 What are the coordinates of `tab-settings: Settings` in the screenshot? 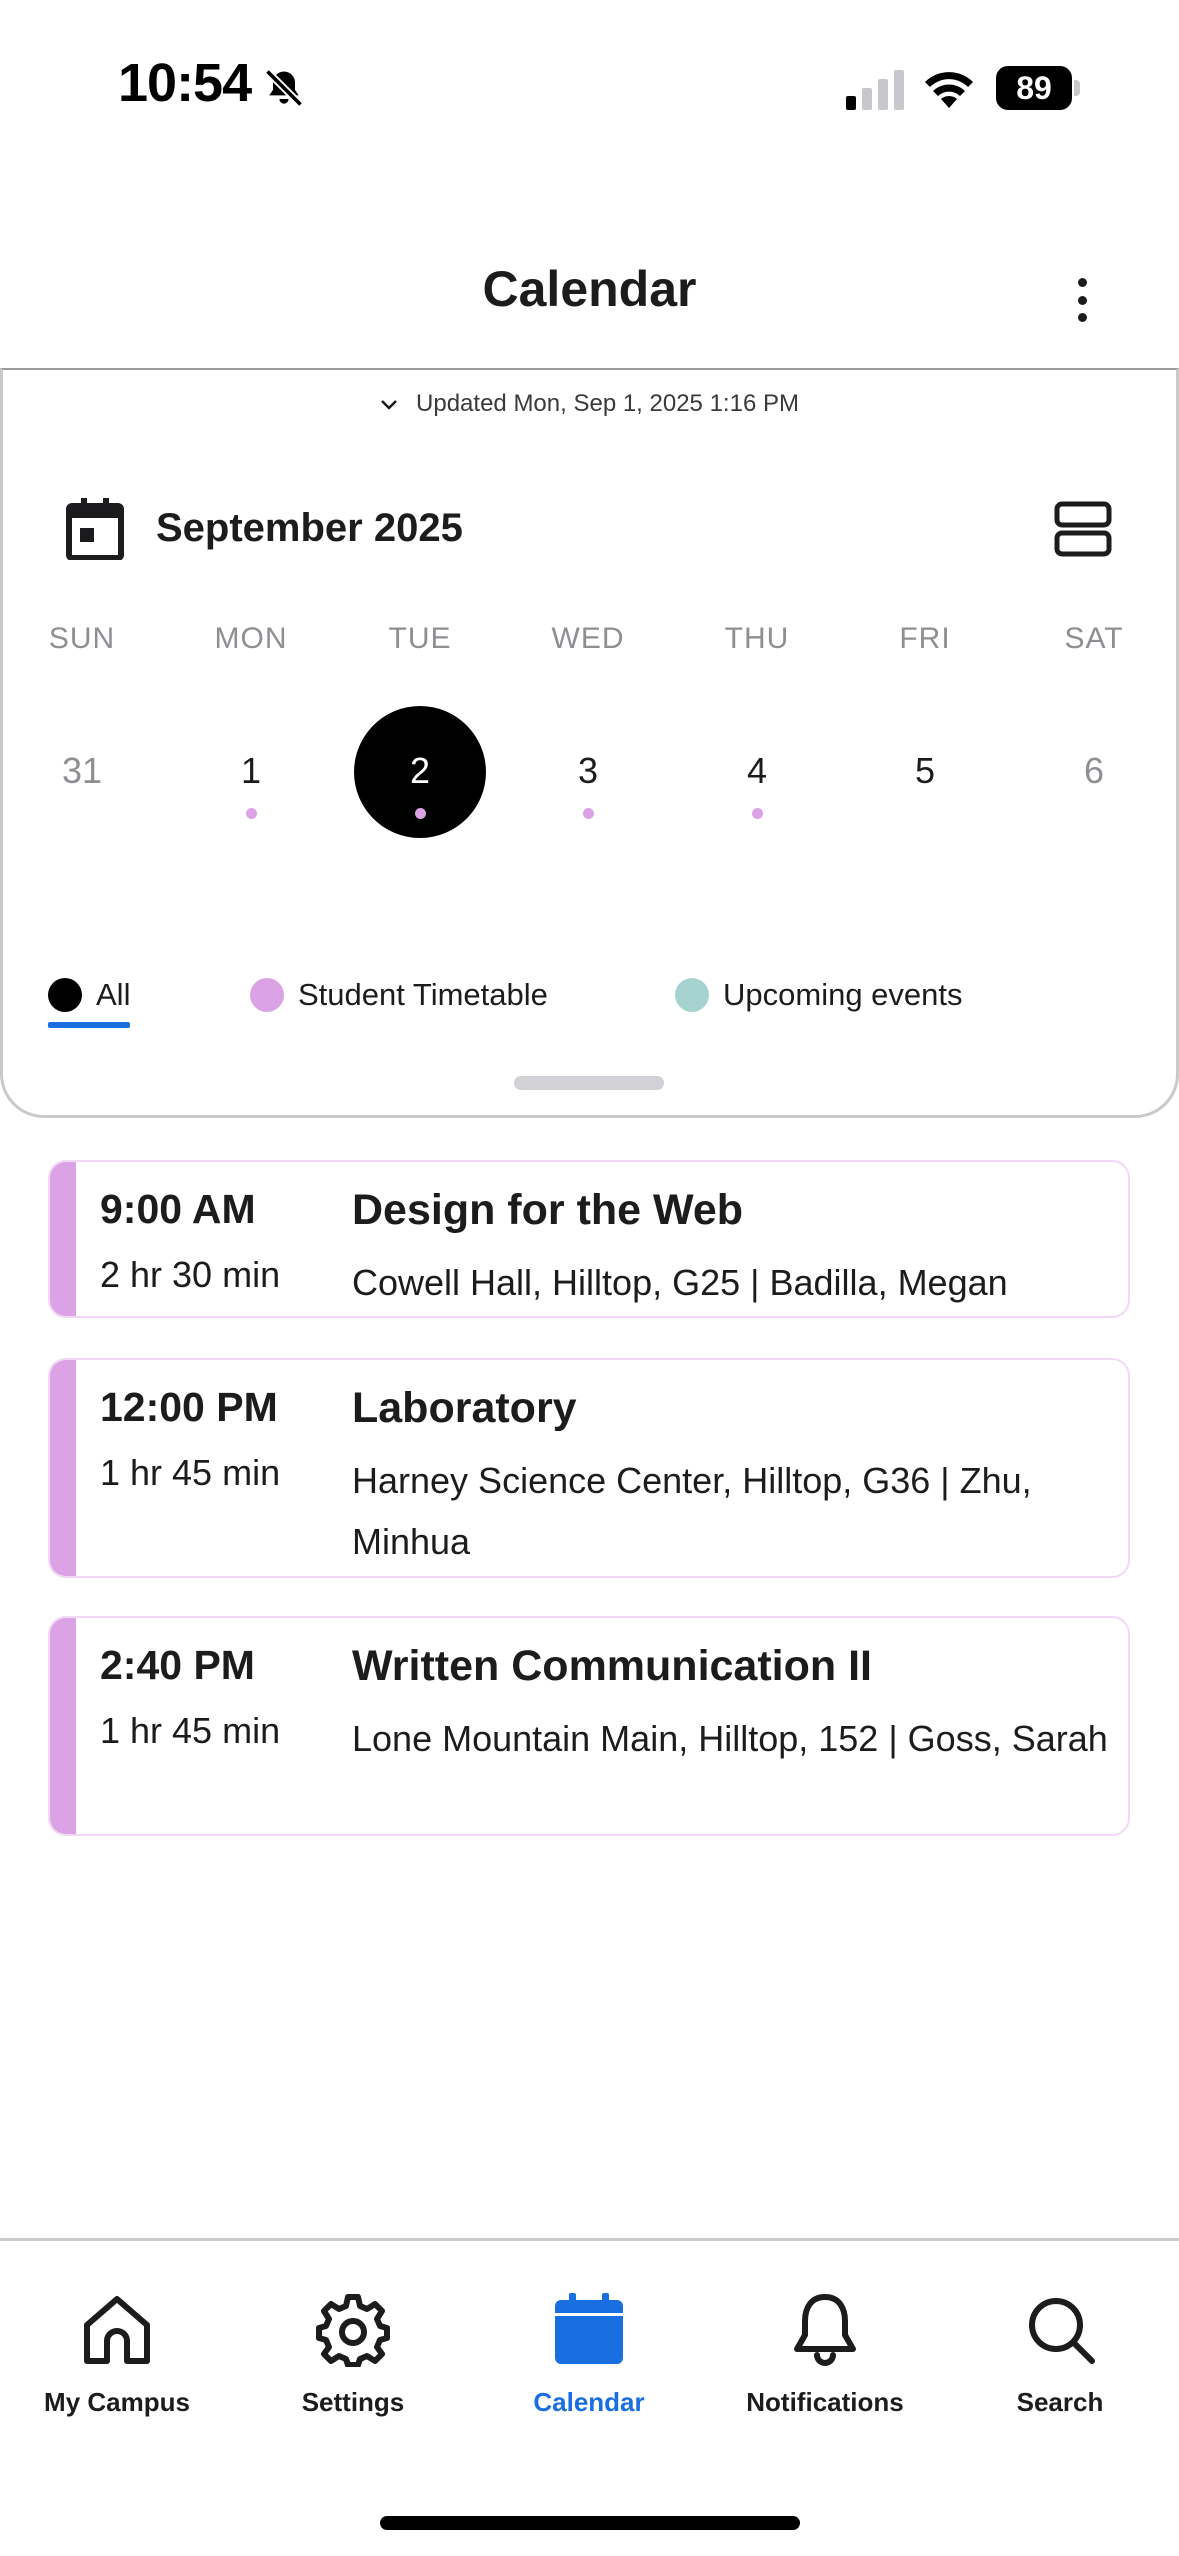 It's located at (353, 2381).